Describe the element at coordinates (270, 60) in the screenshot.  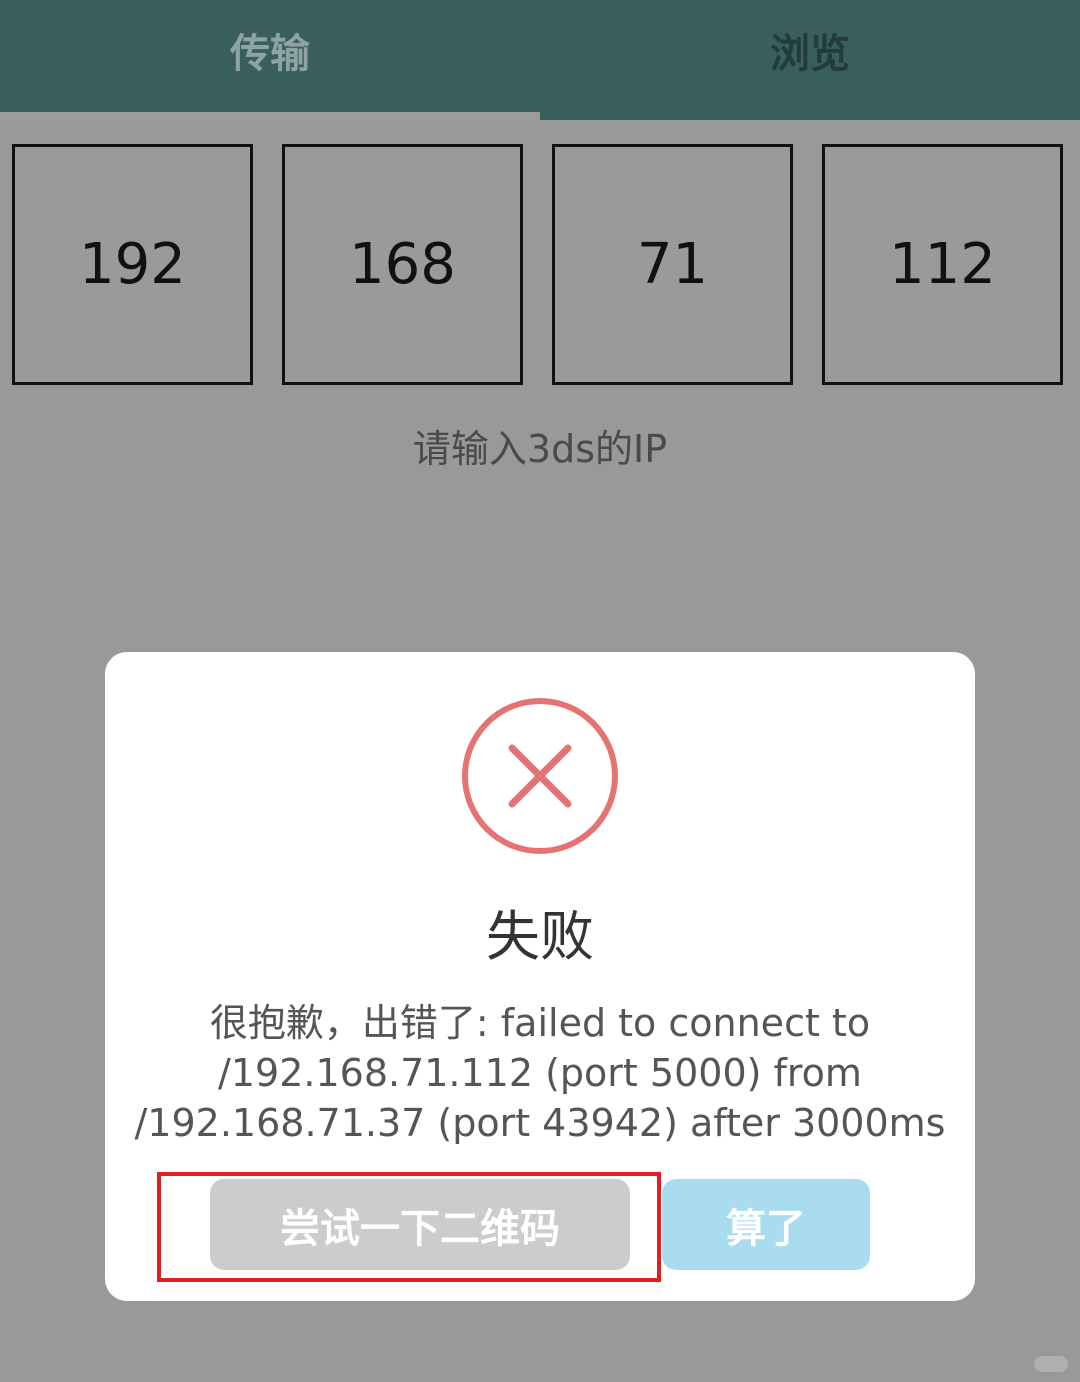
I see `tab-transfer: 传输` at that location.